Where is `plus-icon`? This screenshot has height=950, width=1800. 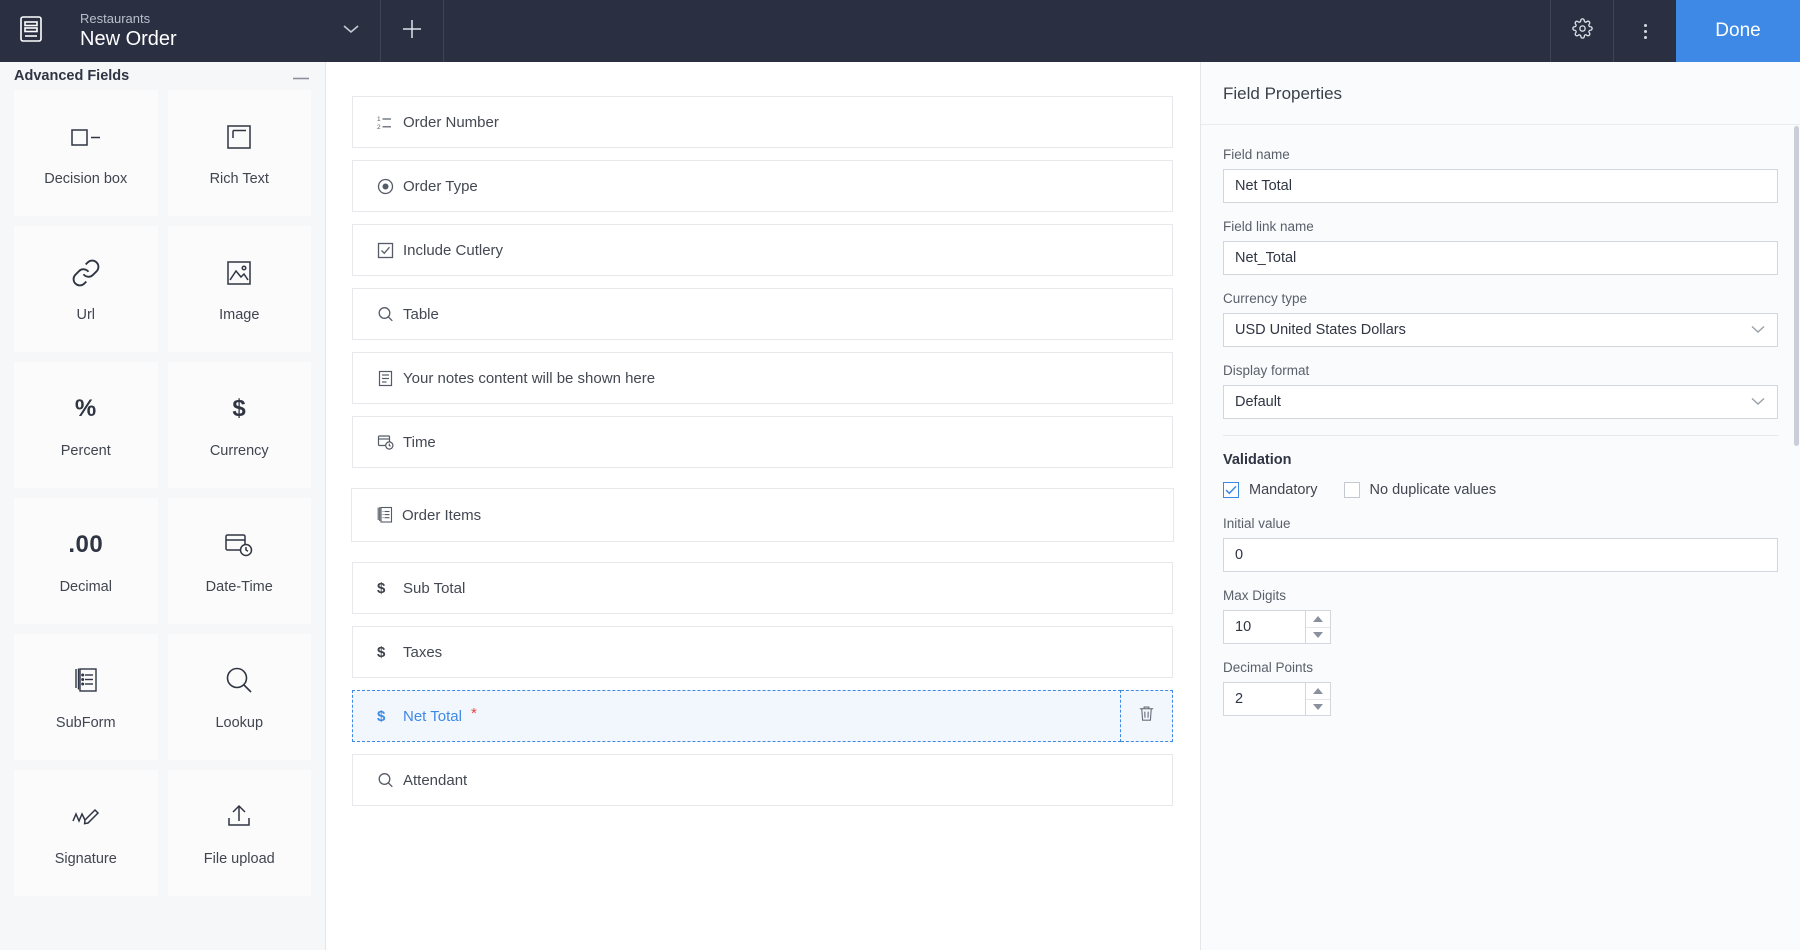 plus-icon is located at coordinates (412, 31).